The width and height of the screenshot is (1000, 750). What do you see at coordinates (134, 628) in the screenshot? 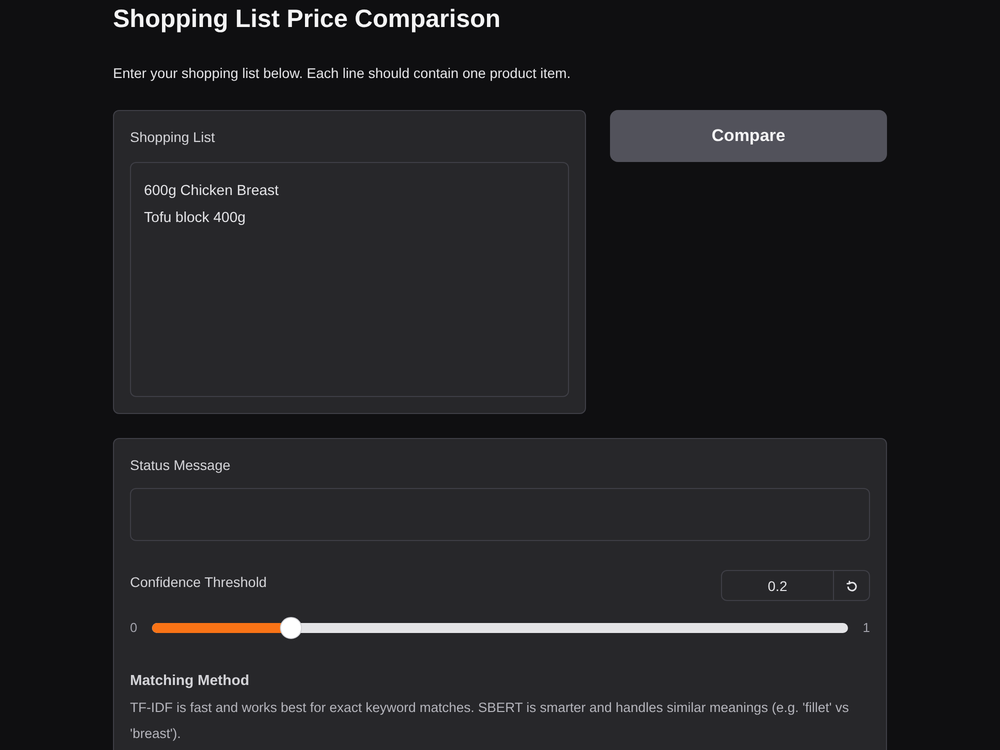
I see `slider-min-label: 0` at bounding box center [134, 628].